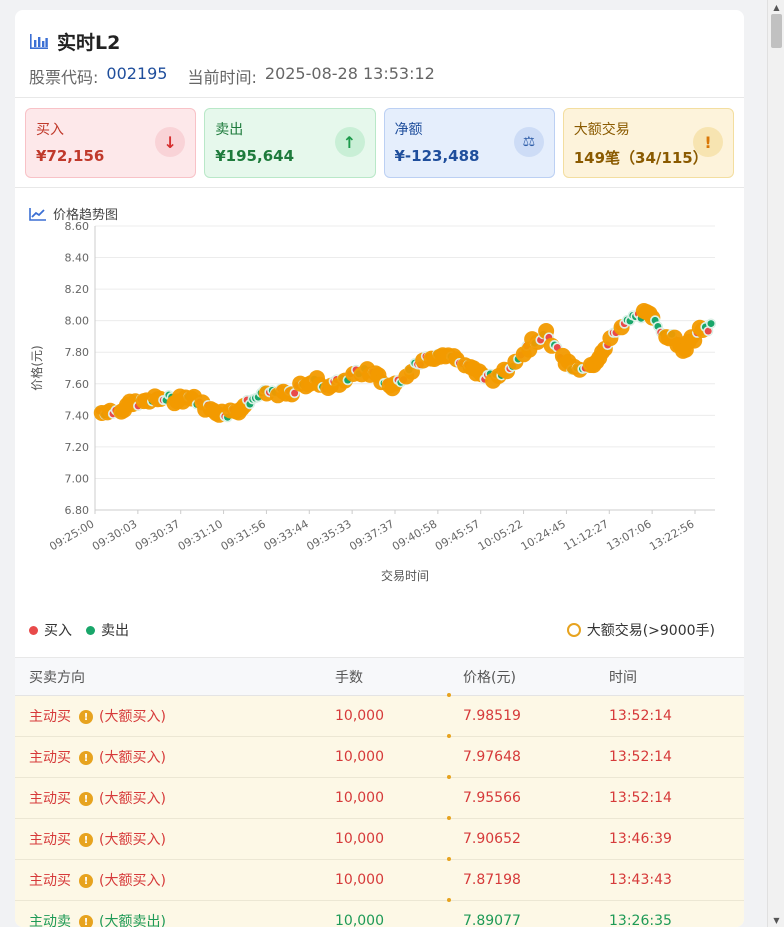 Image resolution: width=784 pixels, height=927 pixels. Describe the element at coordinates (640, 839) in the screenshot. I see `cell-time: 13:46:39` at that location.